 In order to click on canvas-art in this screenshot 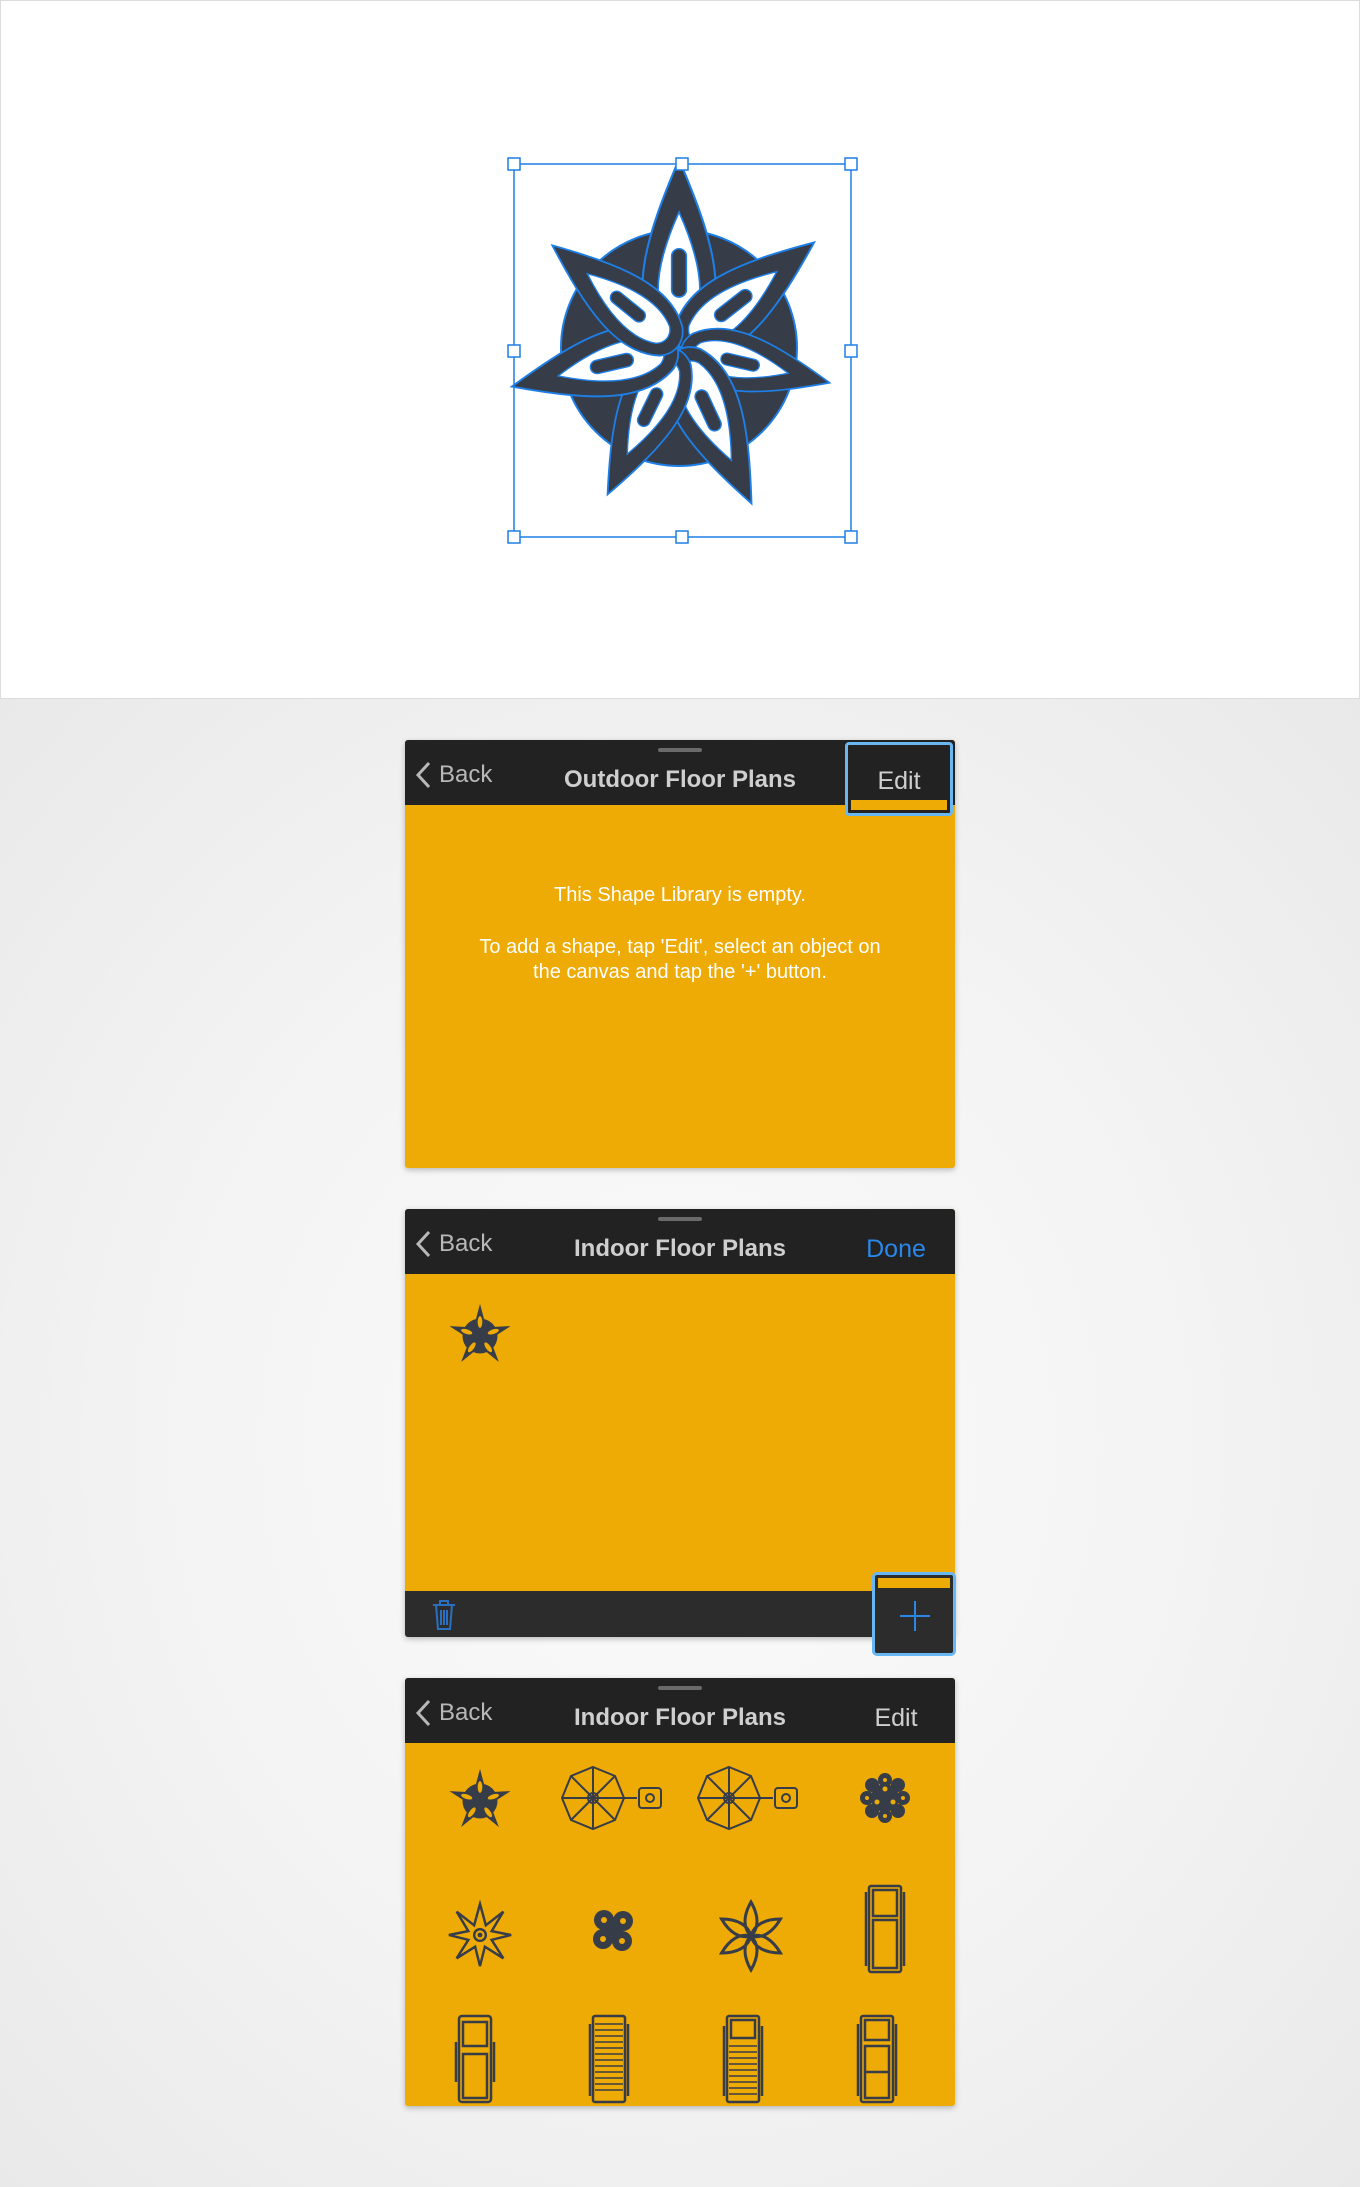, I will do `click(680, 350)`.